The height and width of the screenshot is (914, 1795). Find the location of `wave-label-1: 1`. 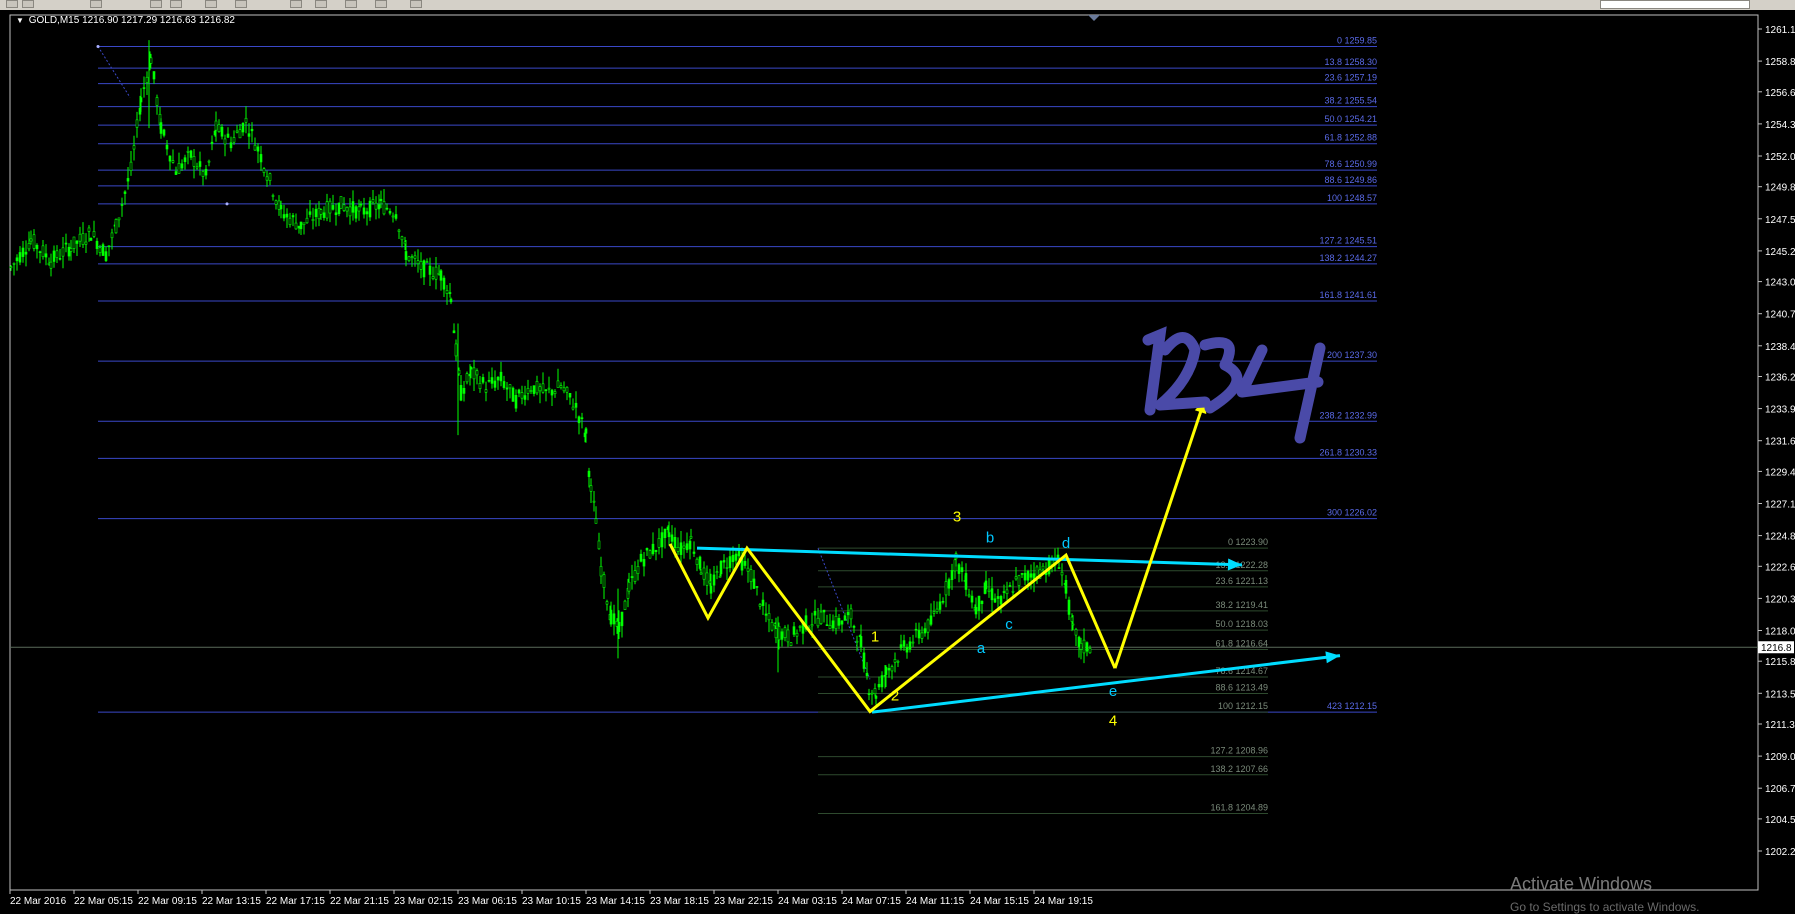

wave-label-1: 1 is located at coordinates (875, 637).